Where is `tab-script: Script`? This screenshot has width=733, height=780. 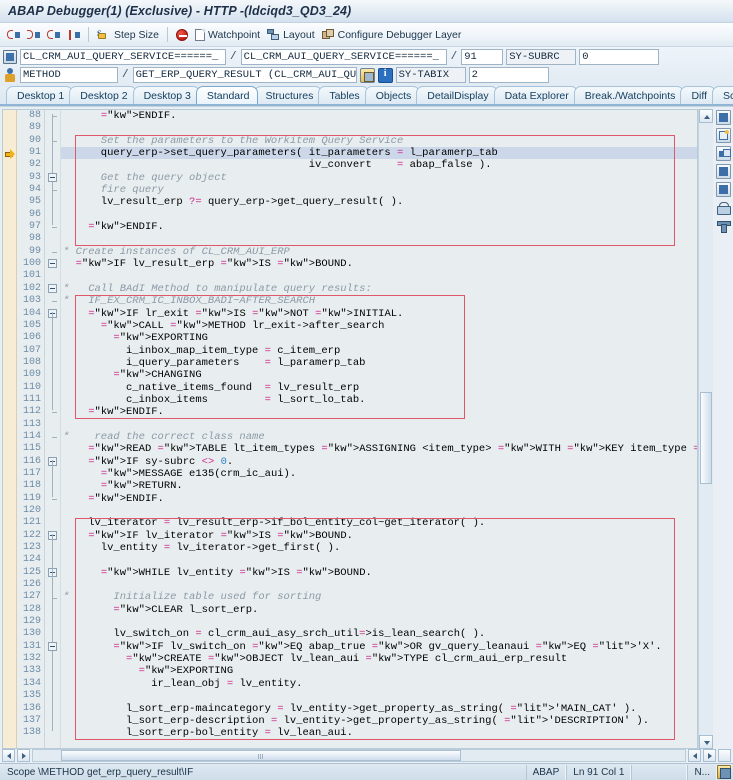
tab-script: Script is located at coordinates (722, 95).